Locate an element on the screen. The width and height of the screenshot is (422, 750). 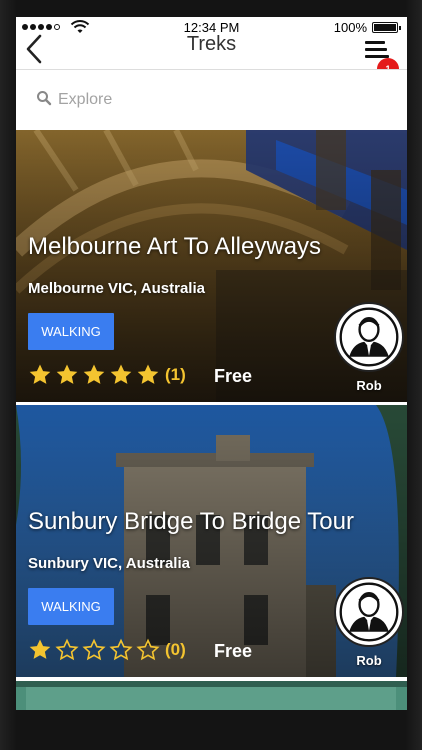
rating-count: (1) is located at coordinates (175, 374).